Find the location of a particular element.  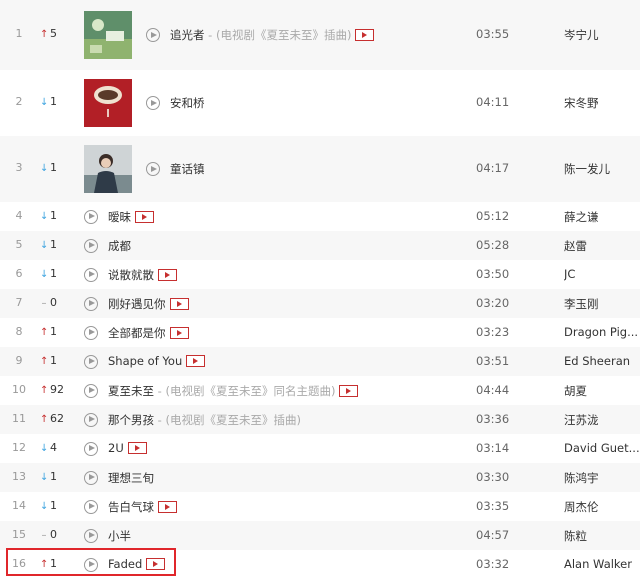

song-title-cell: 小半 is located at coordinates (119, 536).